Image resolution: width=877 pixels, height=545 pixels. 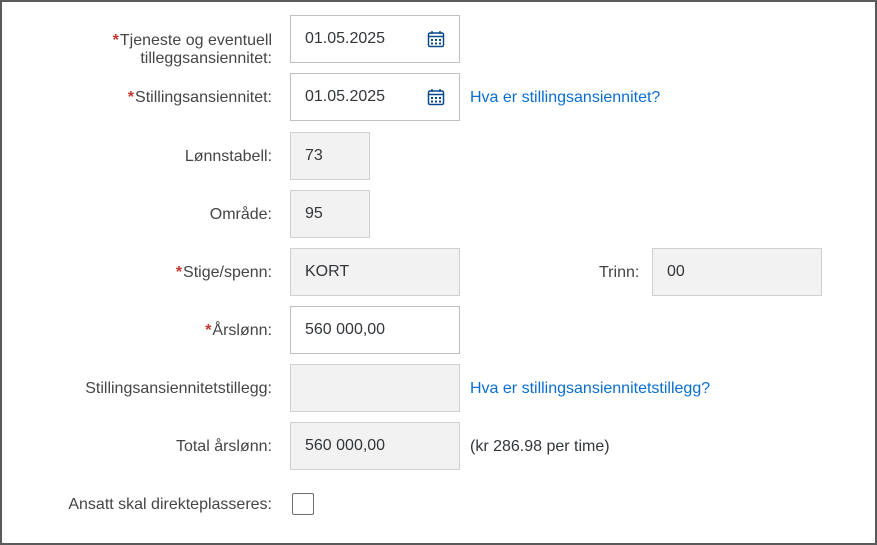 I want to click on seniority-supplement-label: Stillingsansiennitetstillegg:, so click(x=178, y=388).